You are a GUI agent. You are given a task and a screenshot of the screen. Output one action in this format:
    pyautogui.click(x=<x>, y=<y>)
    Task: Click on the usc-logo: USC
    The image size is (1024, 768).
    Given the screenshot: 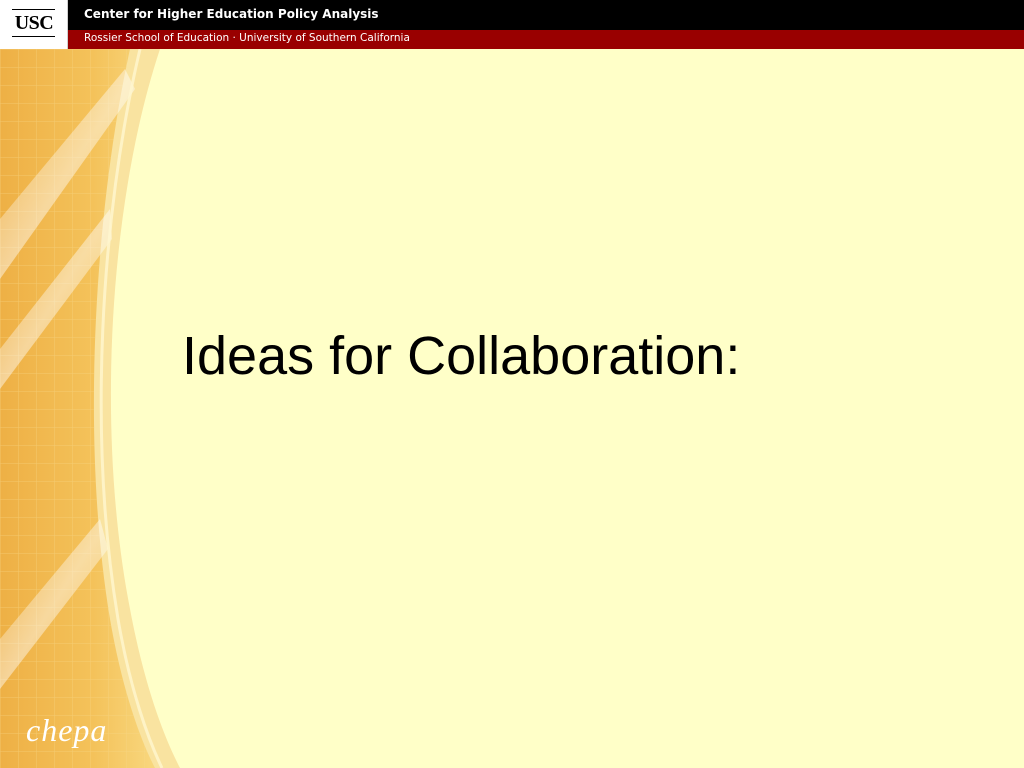 What is the action you would take?
    pyautogui.click(x=34, y=24)
    